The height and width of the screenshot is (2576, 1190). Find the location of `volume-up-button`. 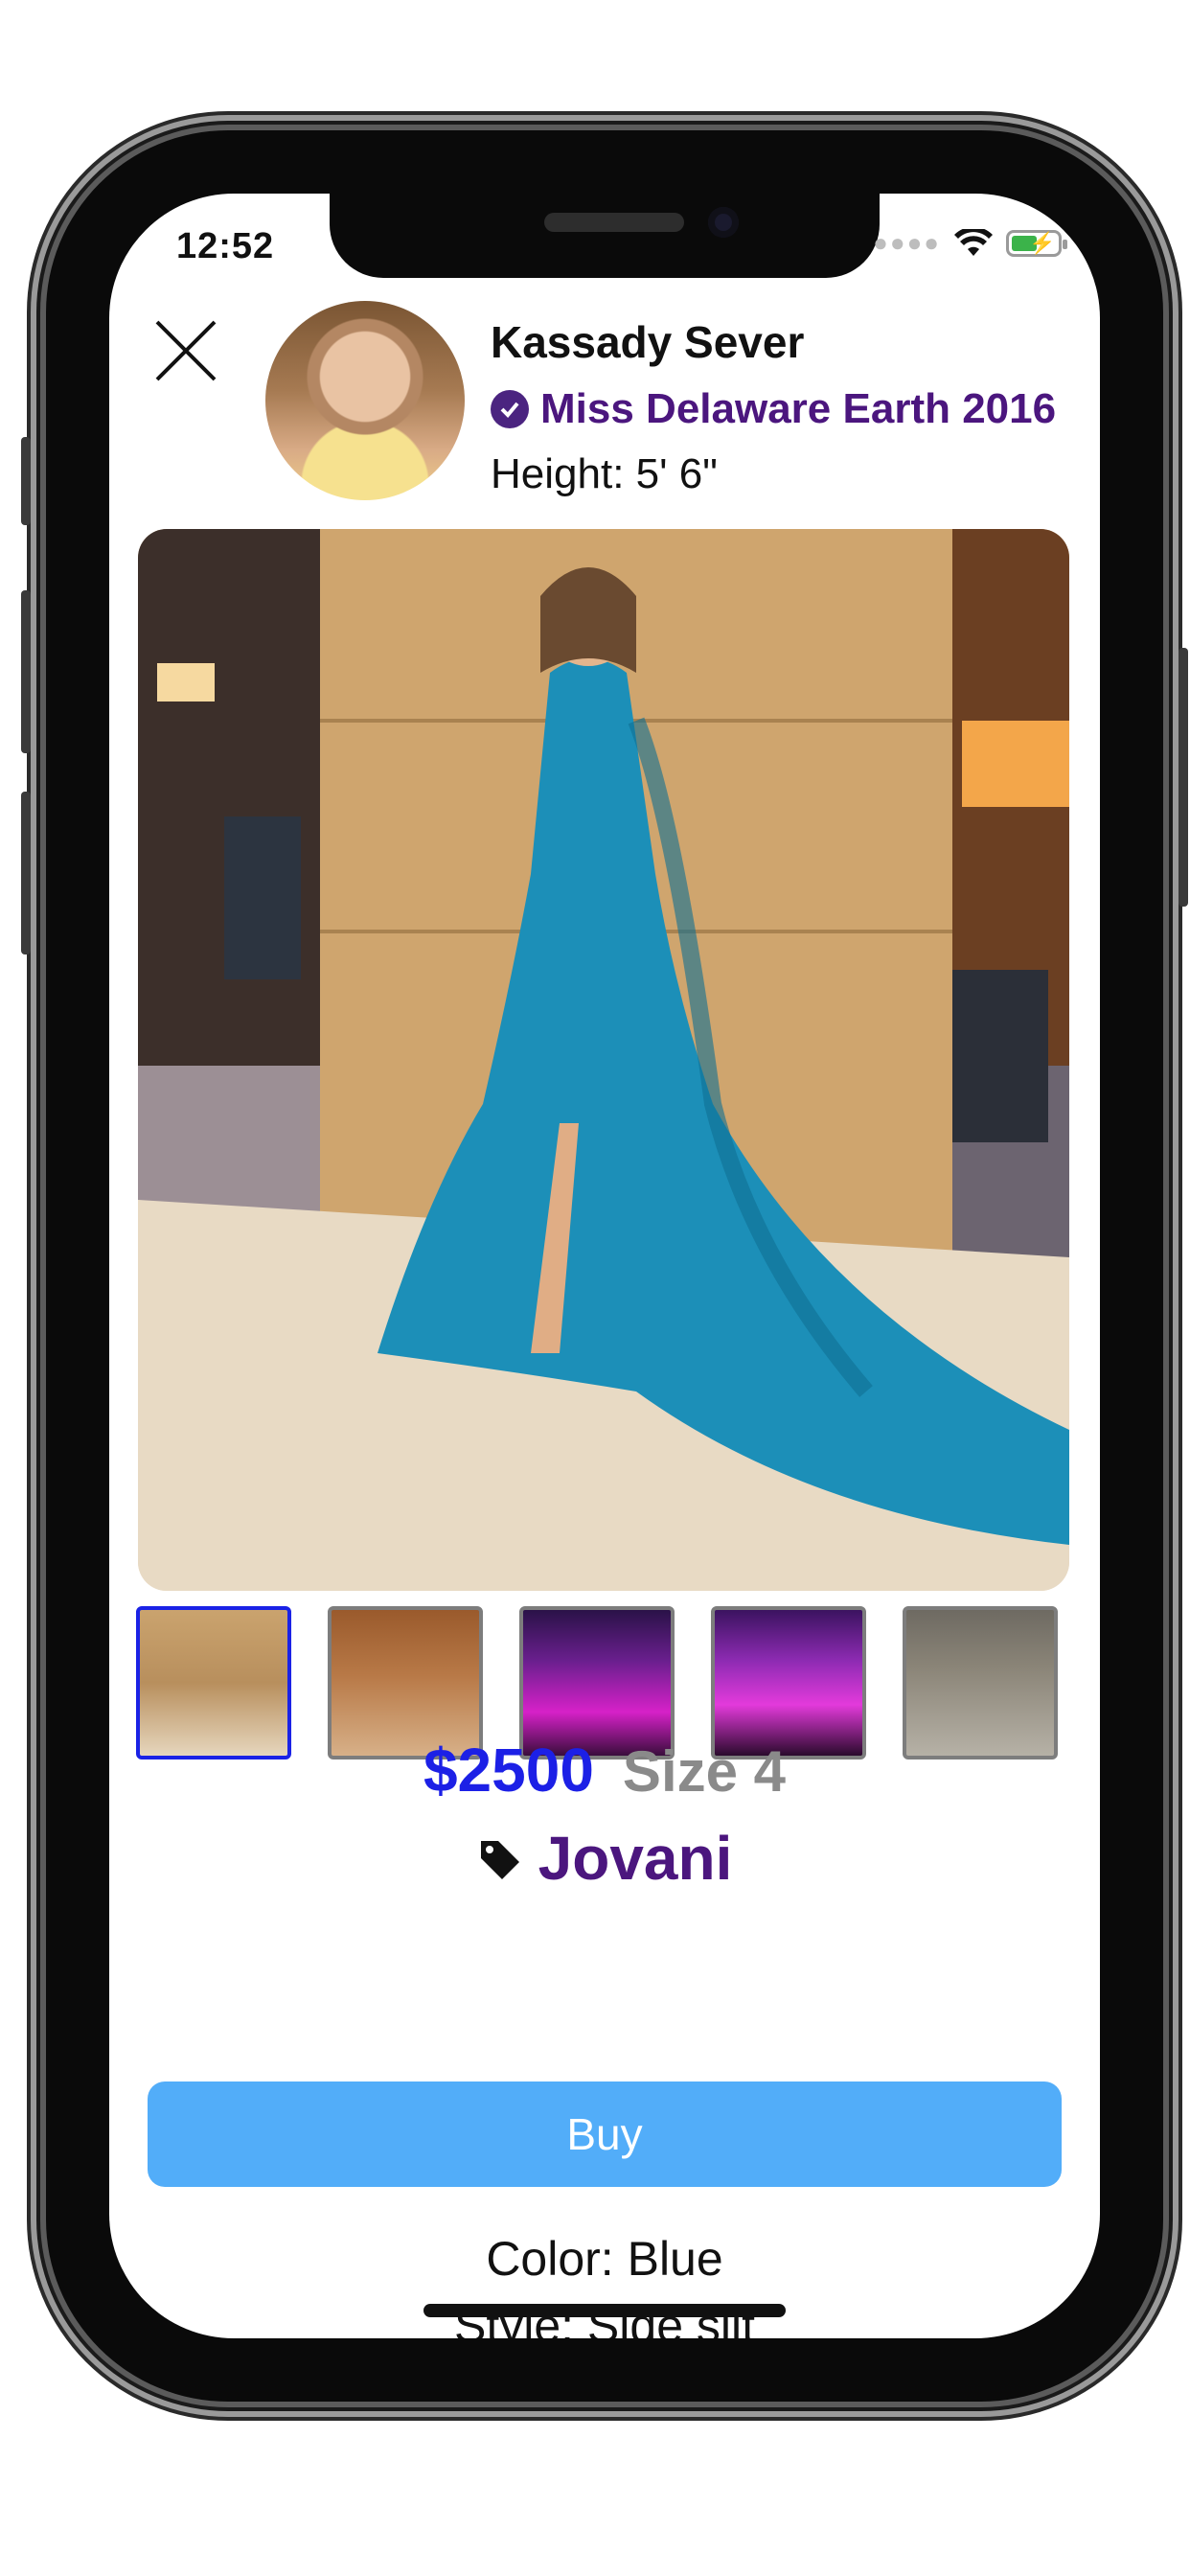

volume-up-button is located at coordinates (26, 671).